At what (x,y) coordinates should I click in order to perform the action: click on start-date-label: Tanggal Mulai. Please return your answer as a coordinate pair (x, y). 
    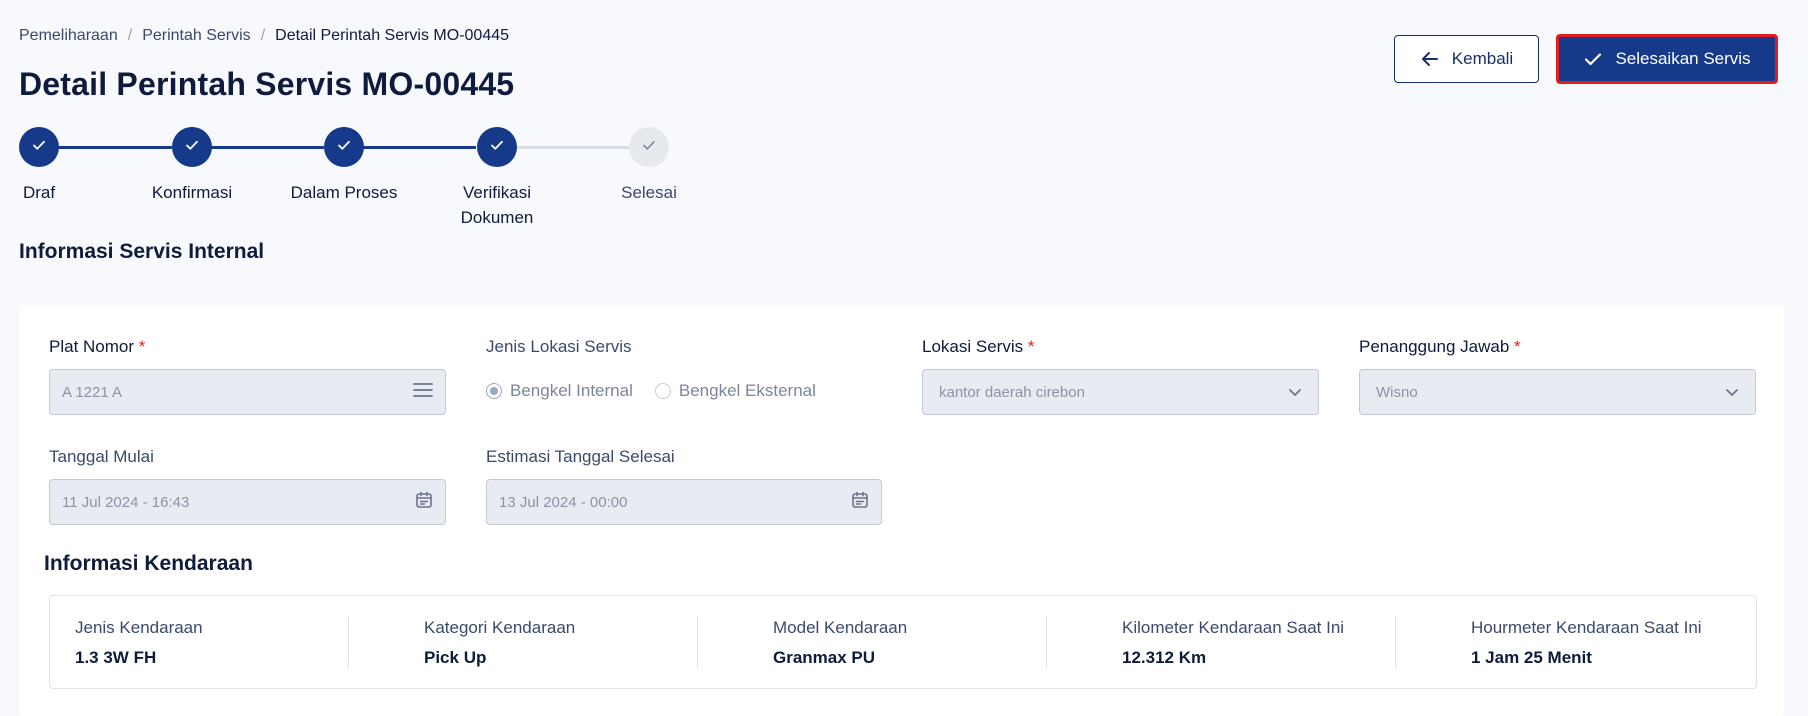
    Looking at the image, I should click on (101, 456).